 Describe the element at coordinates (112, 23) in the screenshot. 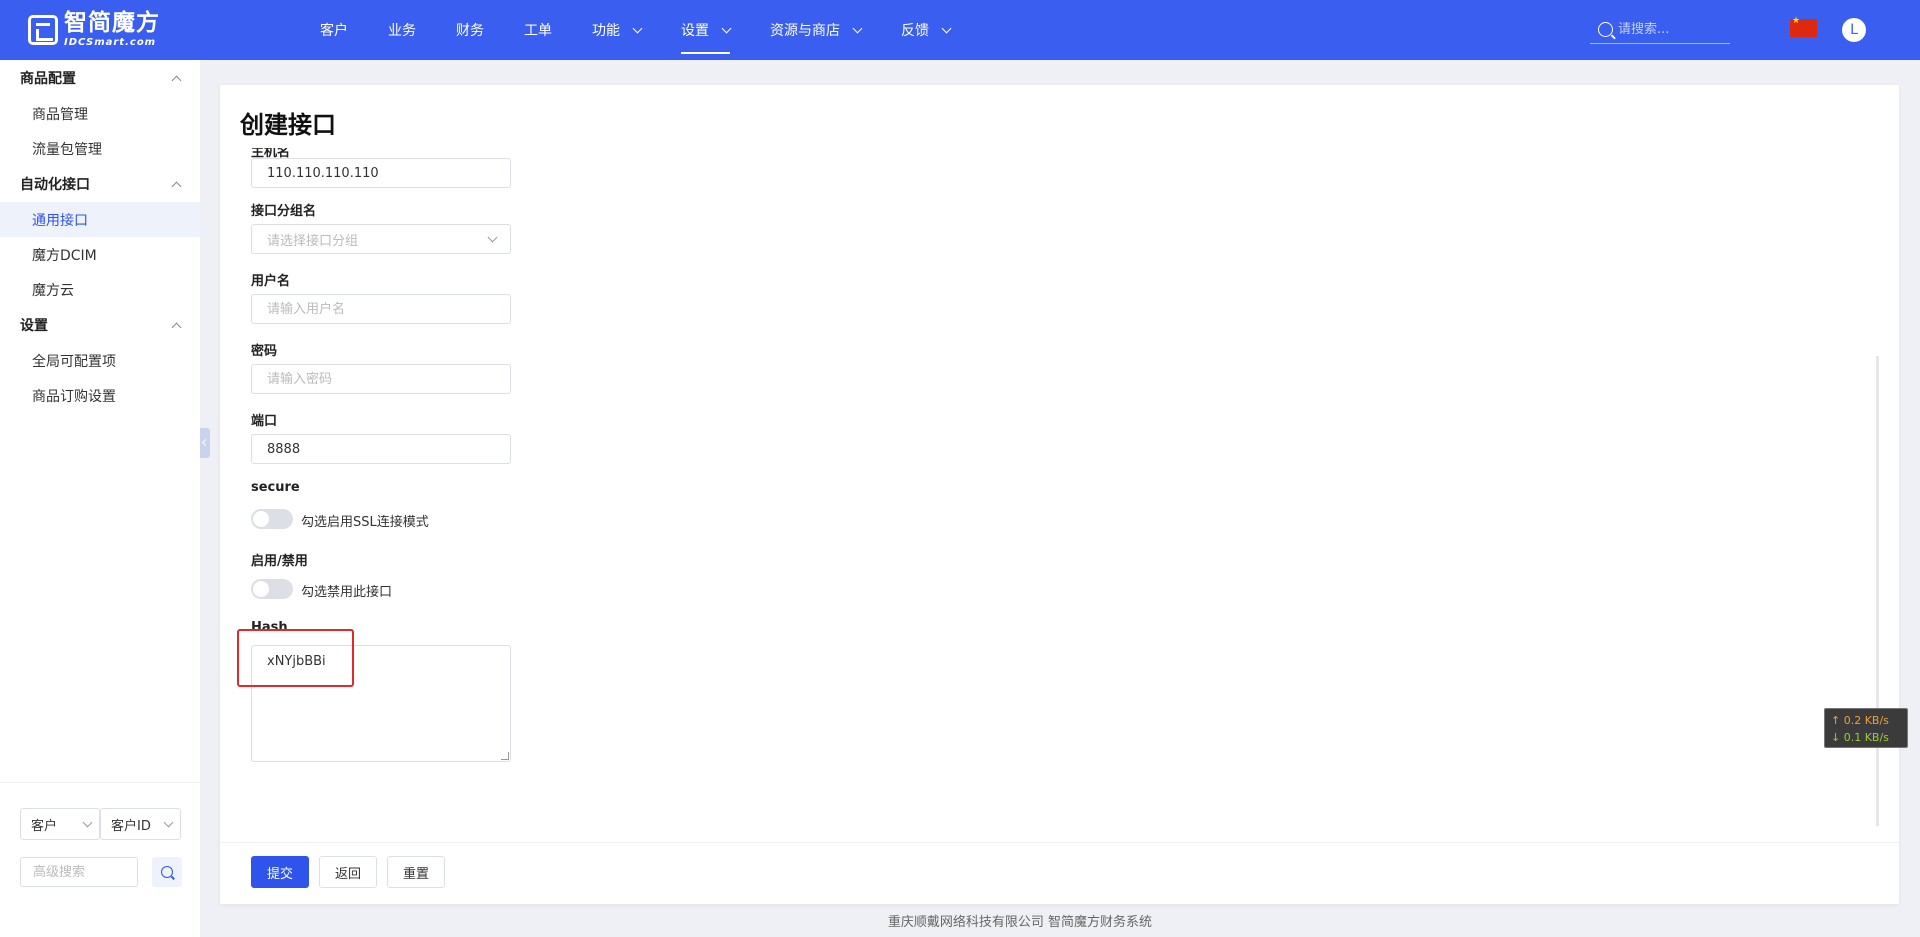

I see `logo-title: 智简魔方` at that location.